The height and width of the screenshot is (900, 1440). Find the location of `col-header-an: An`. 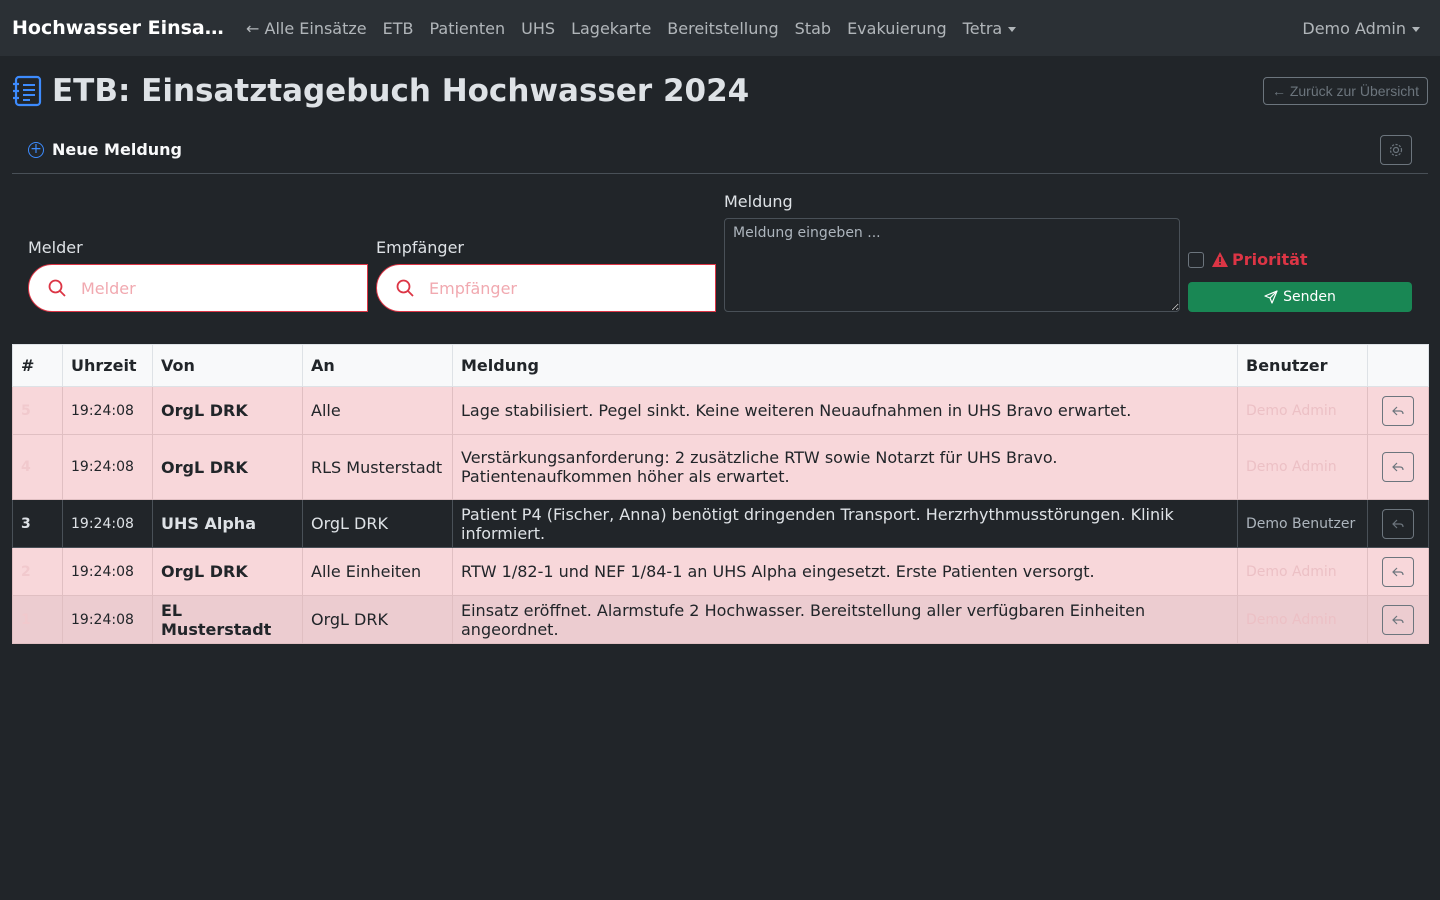

col-header-an: An is located at coordinates (377, 365).